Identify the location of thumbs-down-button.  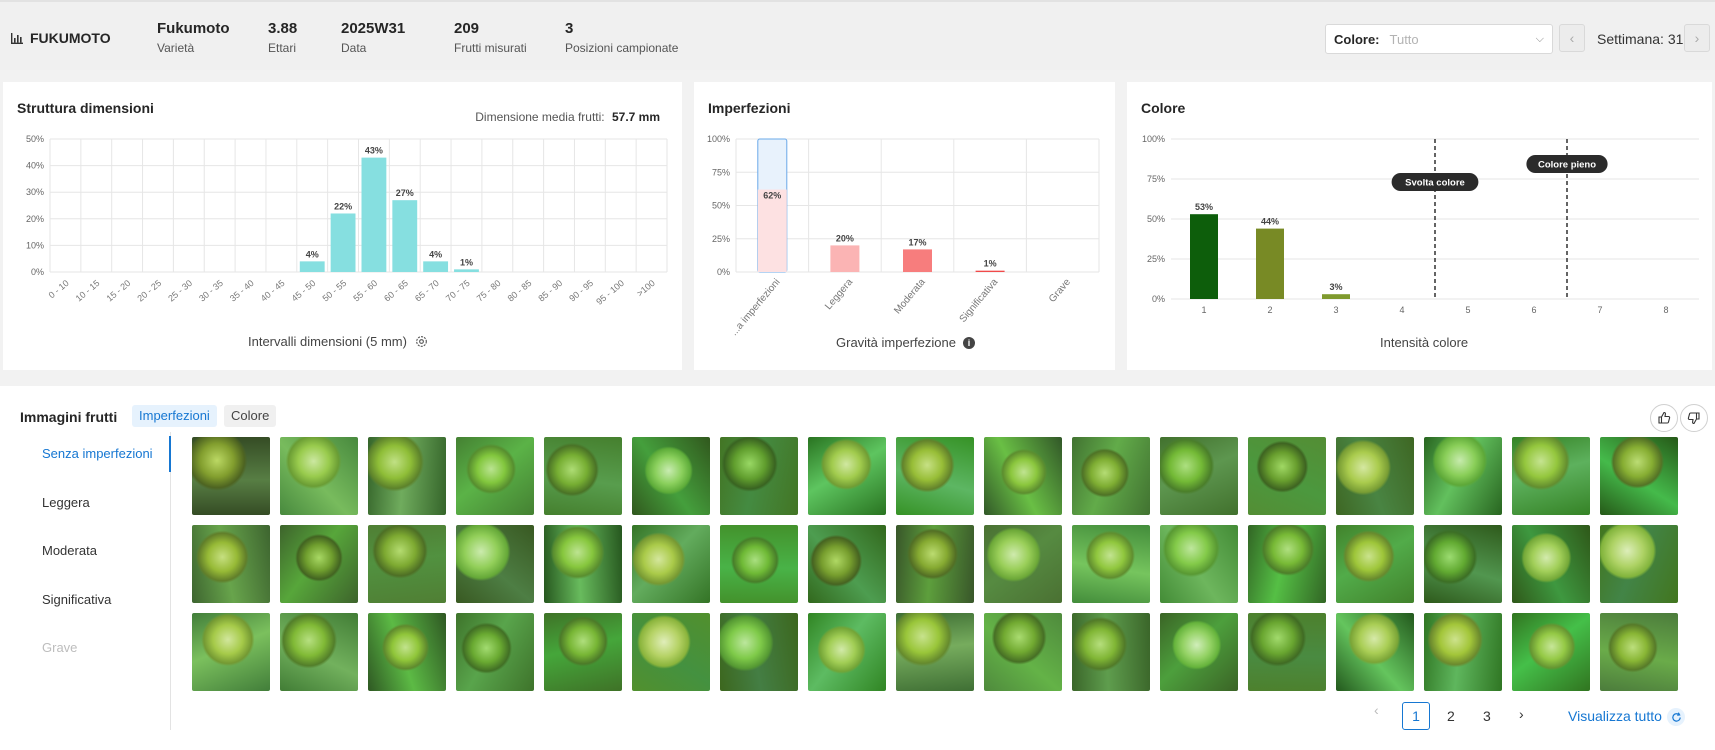
(1694, 418).